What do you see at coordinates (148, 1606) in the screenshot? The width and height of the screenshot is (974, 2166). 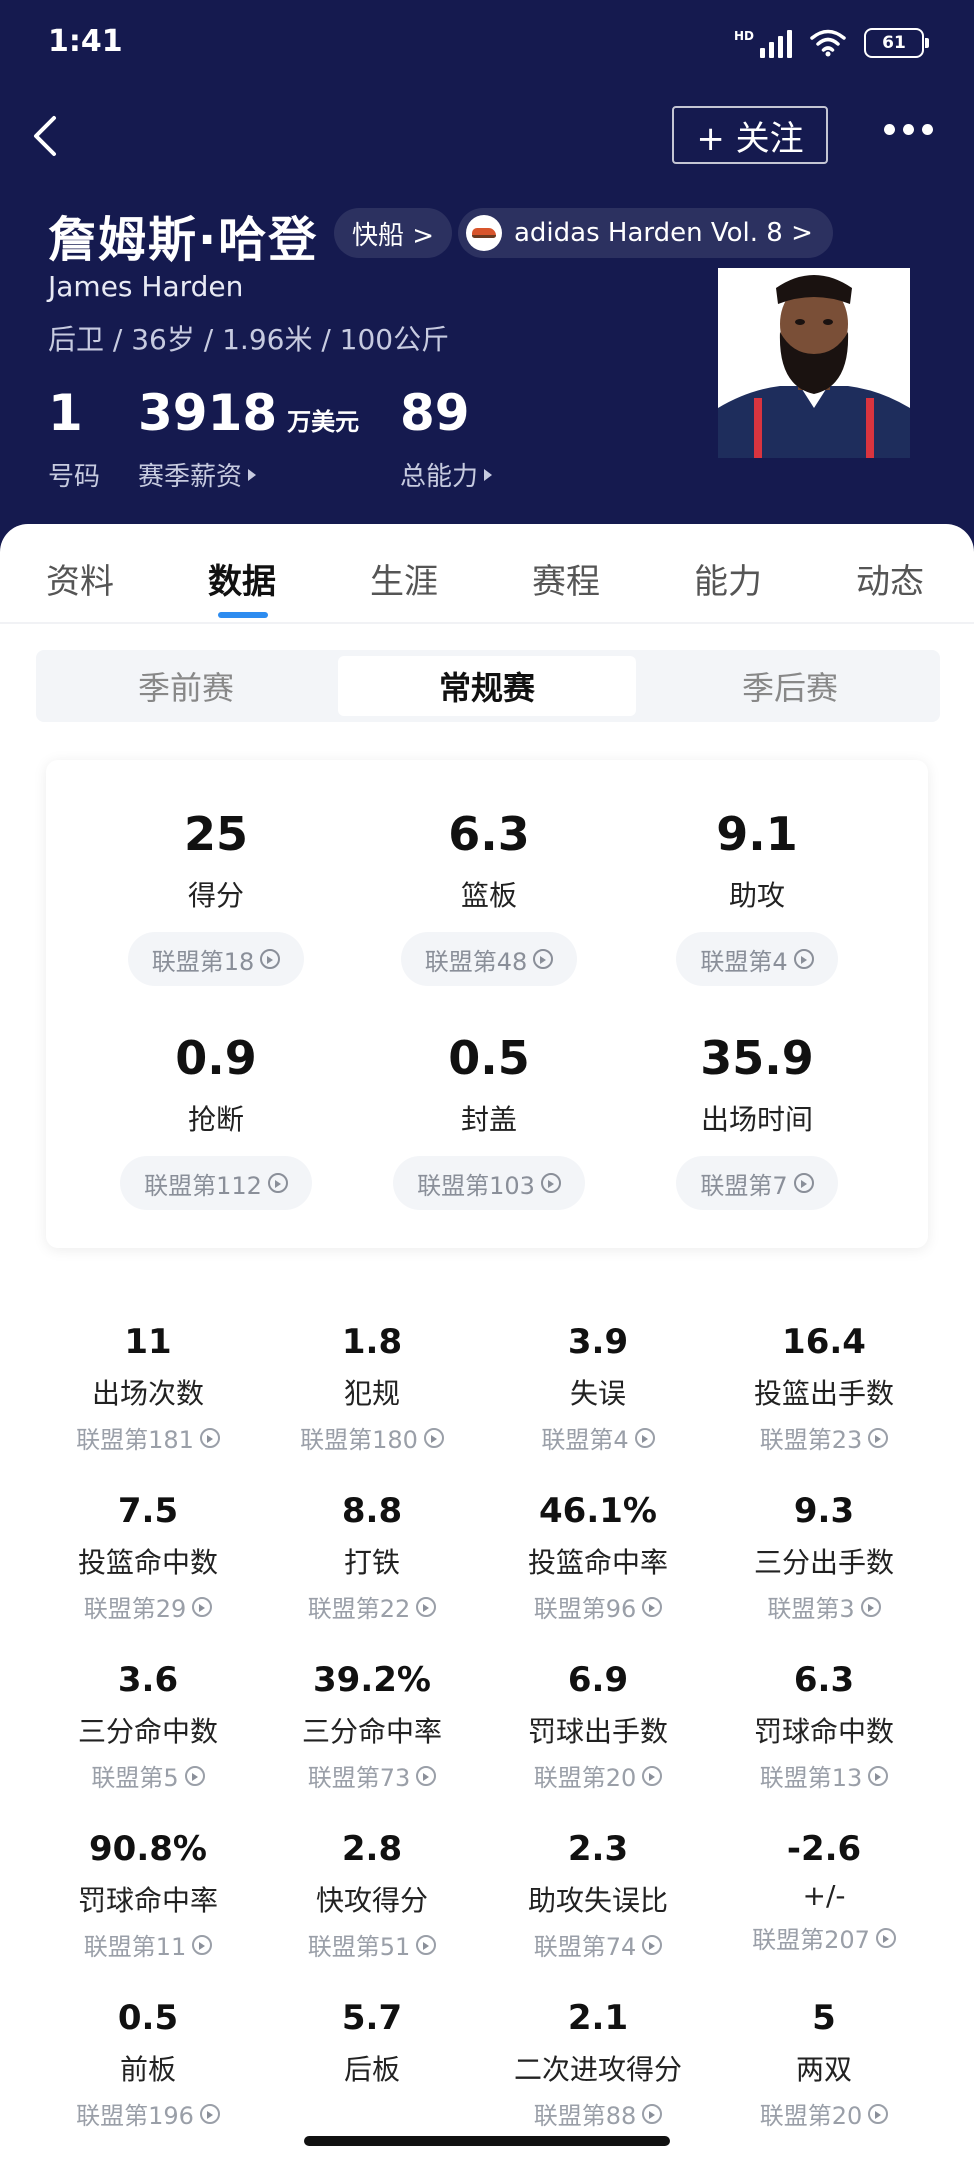 I see `detail-stat-rank: 联盟第29` at bounding box center [148, 1606].